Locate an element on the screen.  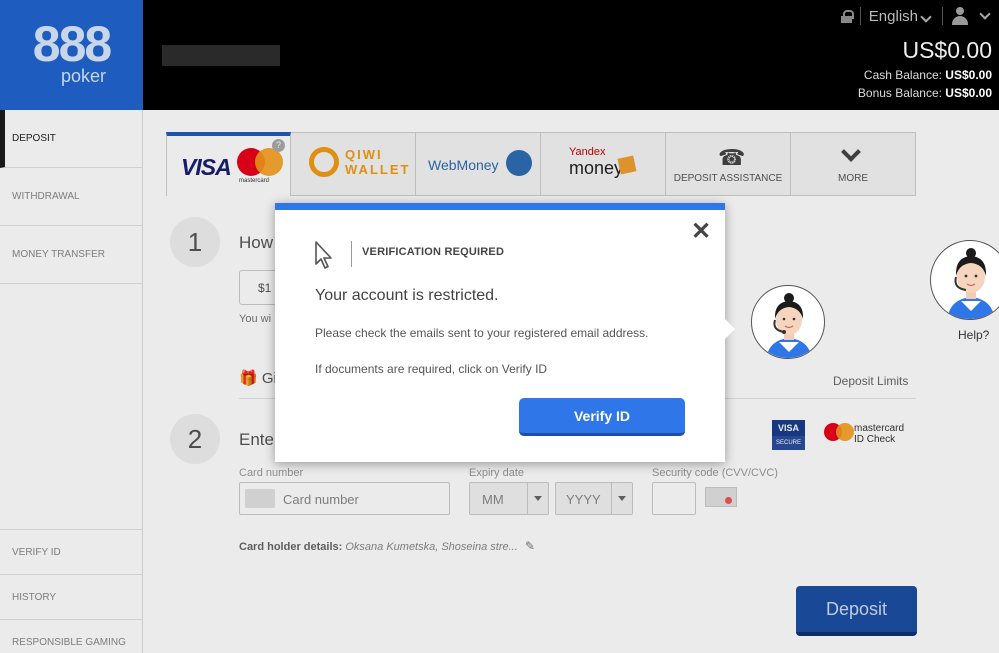
username-redacted is located at coordinates (221, 55).